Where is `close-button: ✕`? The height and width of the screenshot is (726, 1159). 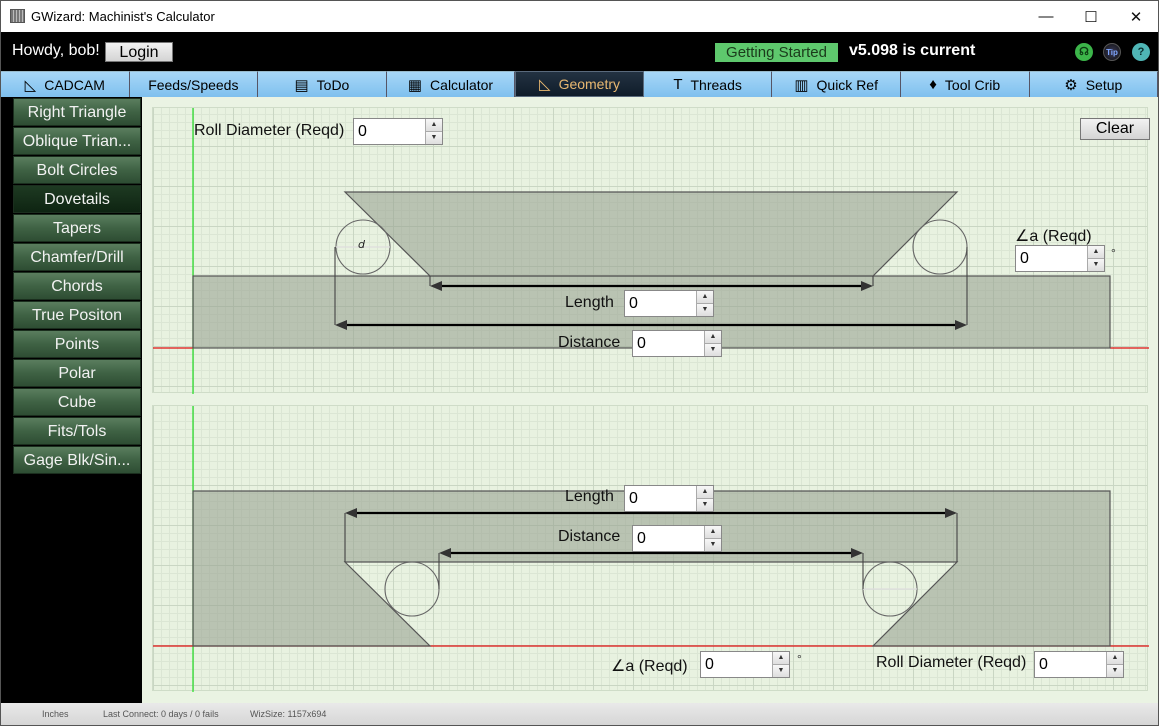 close-button: ✕ is located at coordinates (1136, 16).